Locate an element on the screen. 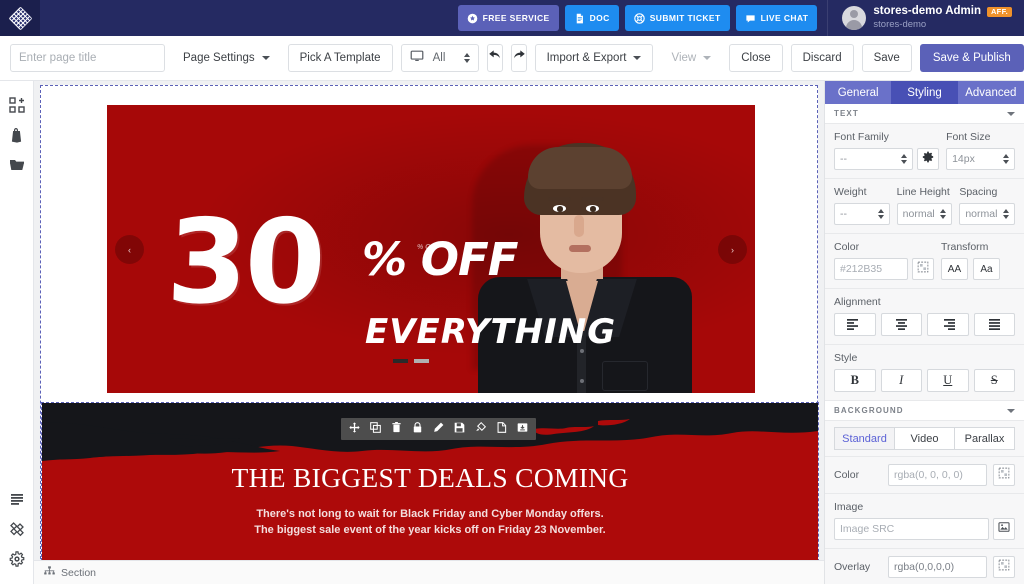  paste-button is located at coordinates (501, 429).